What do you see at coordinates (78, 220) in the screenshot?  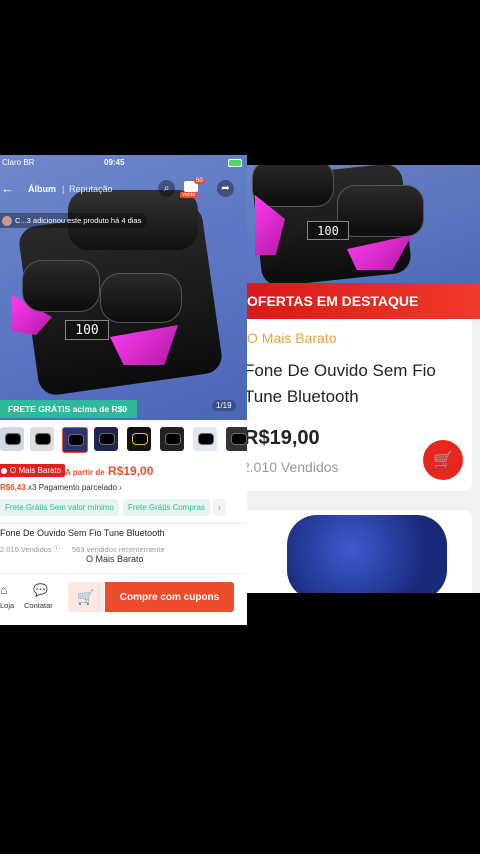 I see `notice-text: C...3 adicionou este produto há 4 dias` at bounding box center [78, 220].